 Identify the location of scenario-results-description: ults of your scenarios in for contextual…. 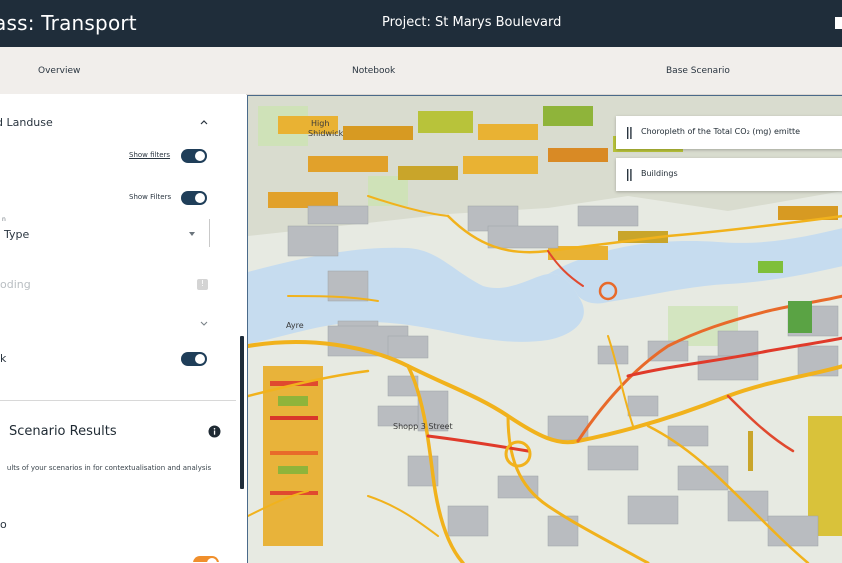
(109, 468).